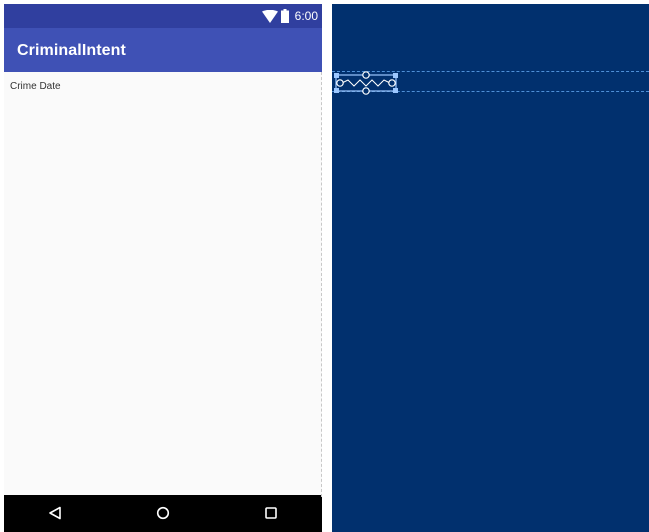 This screenshot has width=649, height=532. Describe the element at coordinates (163, 50) in the screenshot. I see `app-bar: CriminalIntent` at that location.